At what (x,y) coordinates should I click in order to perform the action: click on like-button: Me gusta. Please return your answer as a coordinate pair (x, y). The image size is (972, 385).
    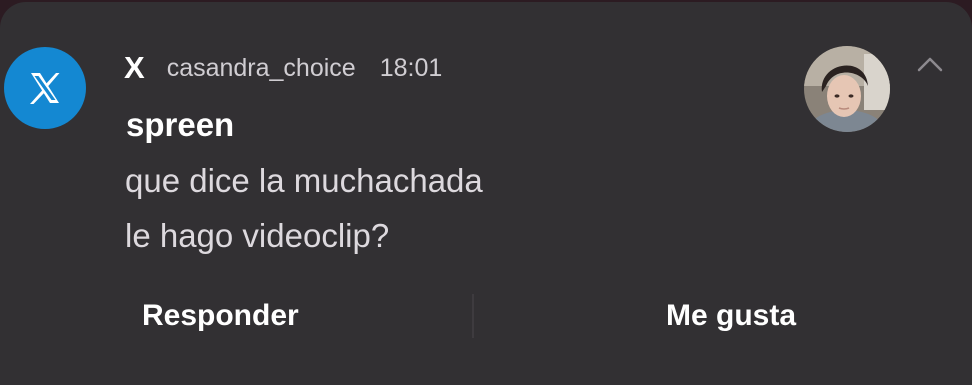
    Looking at the image, I should click on (731, 316).